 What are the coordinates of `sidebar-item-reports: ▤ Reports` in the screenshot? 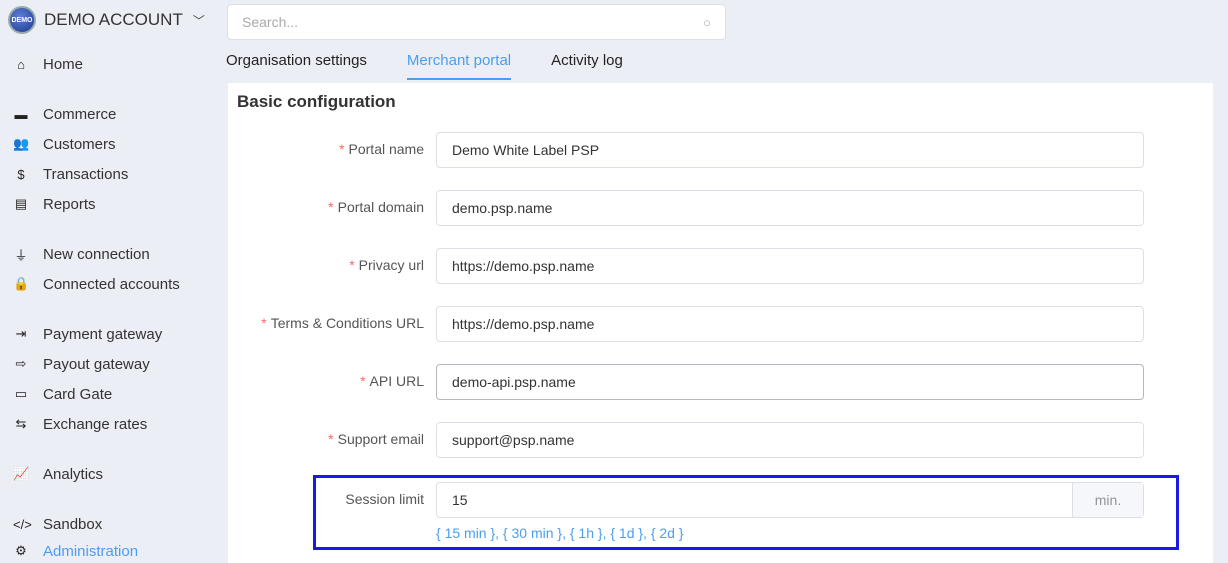 It's located at (54, 204).